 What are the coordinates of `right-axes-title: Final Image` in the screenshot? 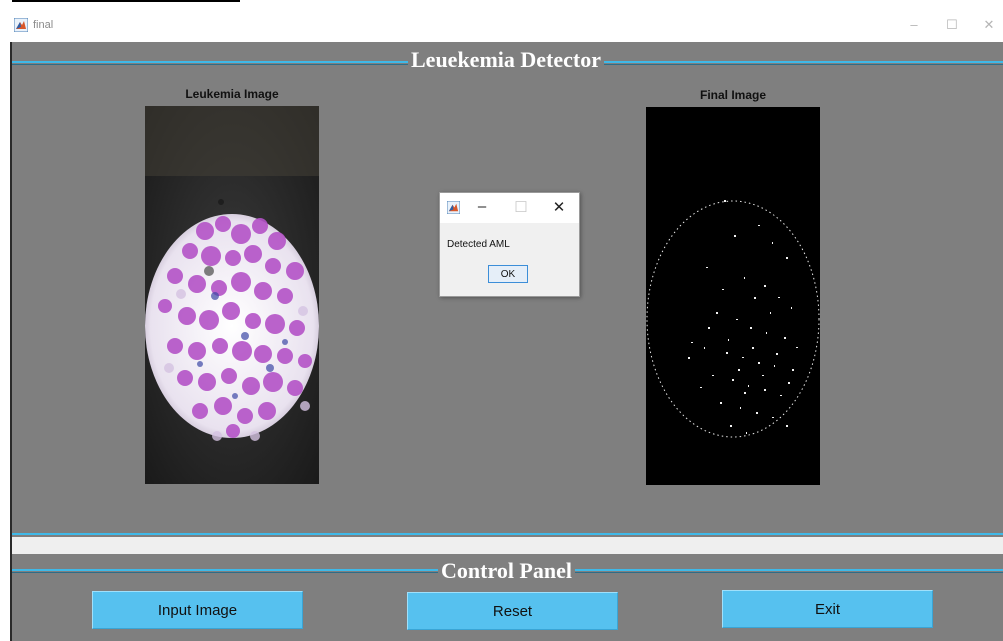 It's located at (733, 95).